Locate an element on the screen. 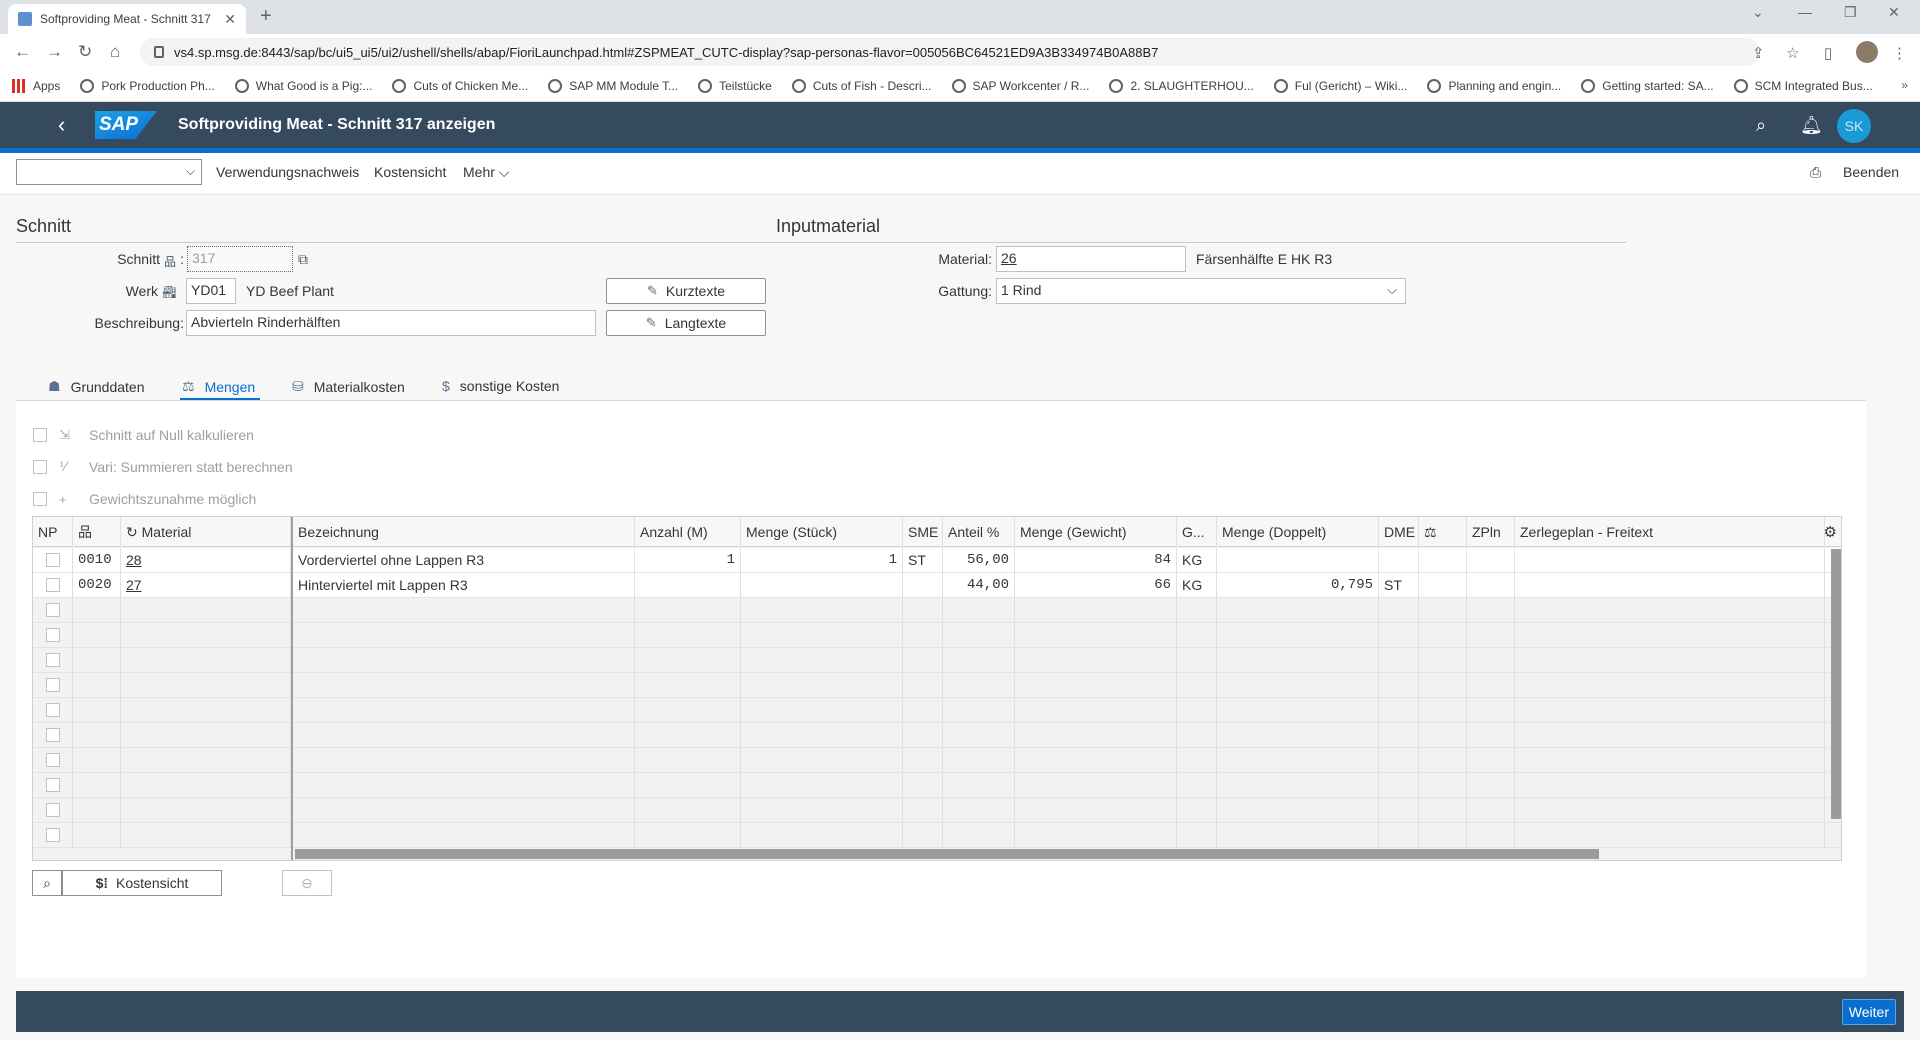 Image resolution: width=1920 pixels, height=1040 pixels. forward-icon: → is located at coordinates (54, 52).